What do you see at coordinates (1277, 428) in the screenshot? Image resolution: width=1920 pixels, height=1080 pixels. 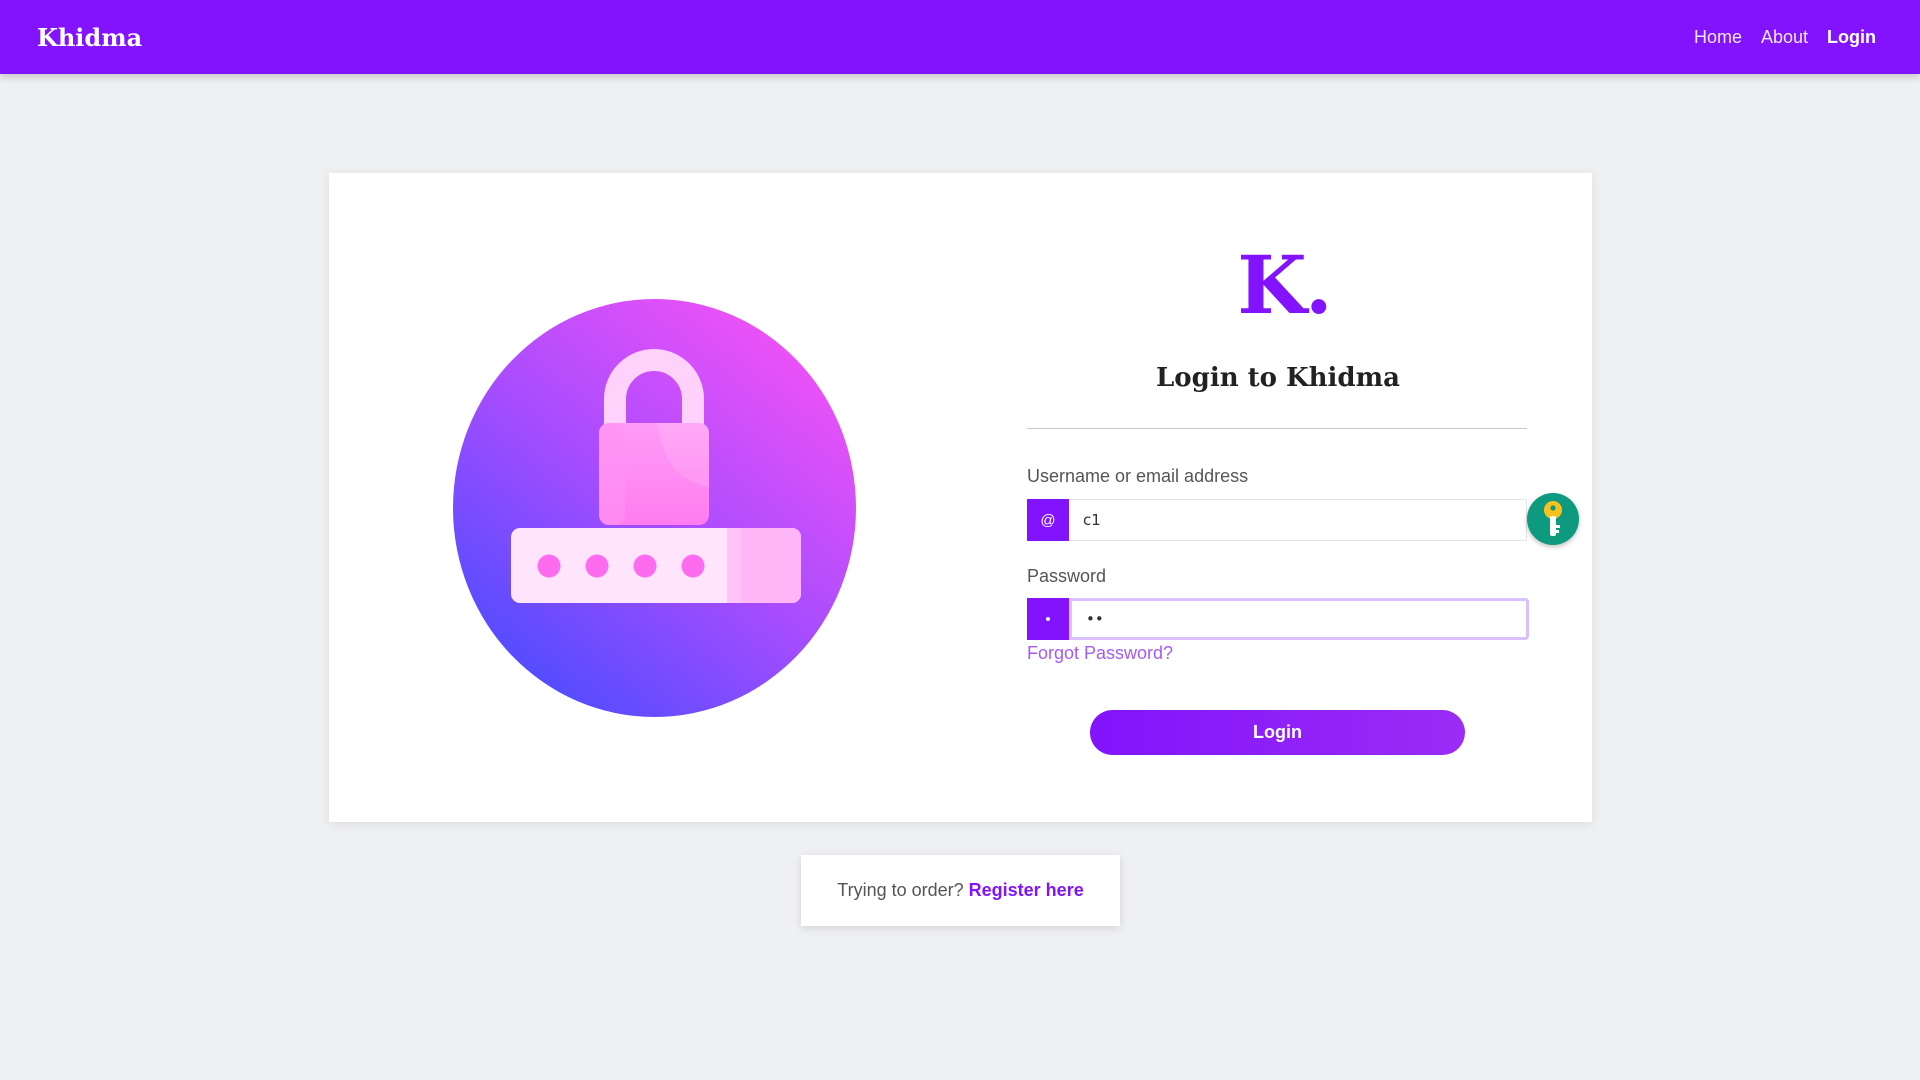 I see `divider` at bounding box center [1277, 428].